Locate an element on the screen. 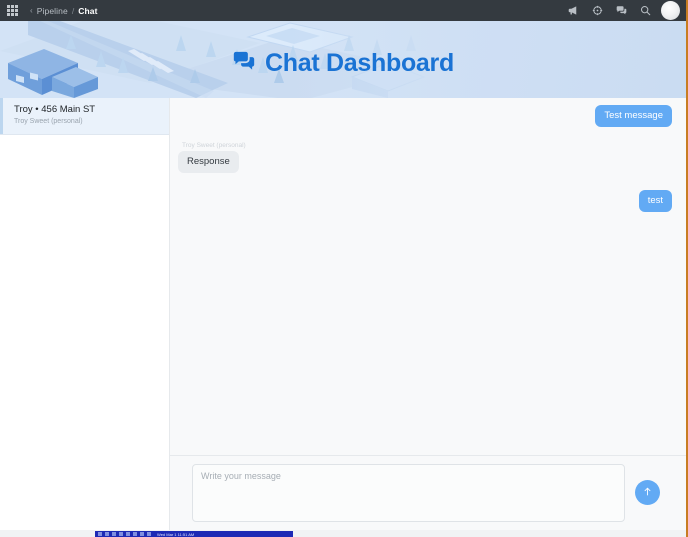 This screenshot has width=688, height=537. taskbar-clock: Wed Mar 1 11:51 AM is located at coordinates (176, 534).